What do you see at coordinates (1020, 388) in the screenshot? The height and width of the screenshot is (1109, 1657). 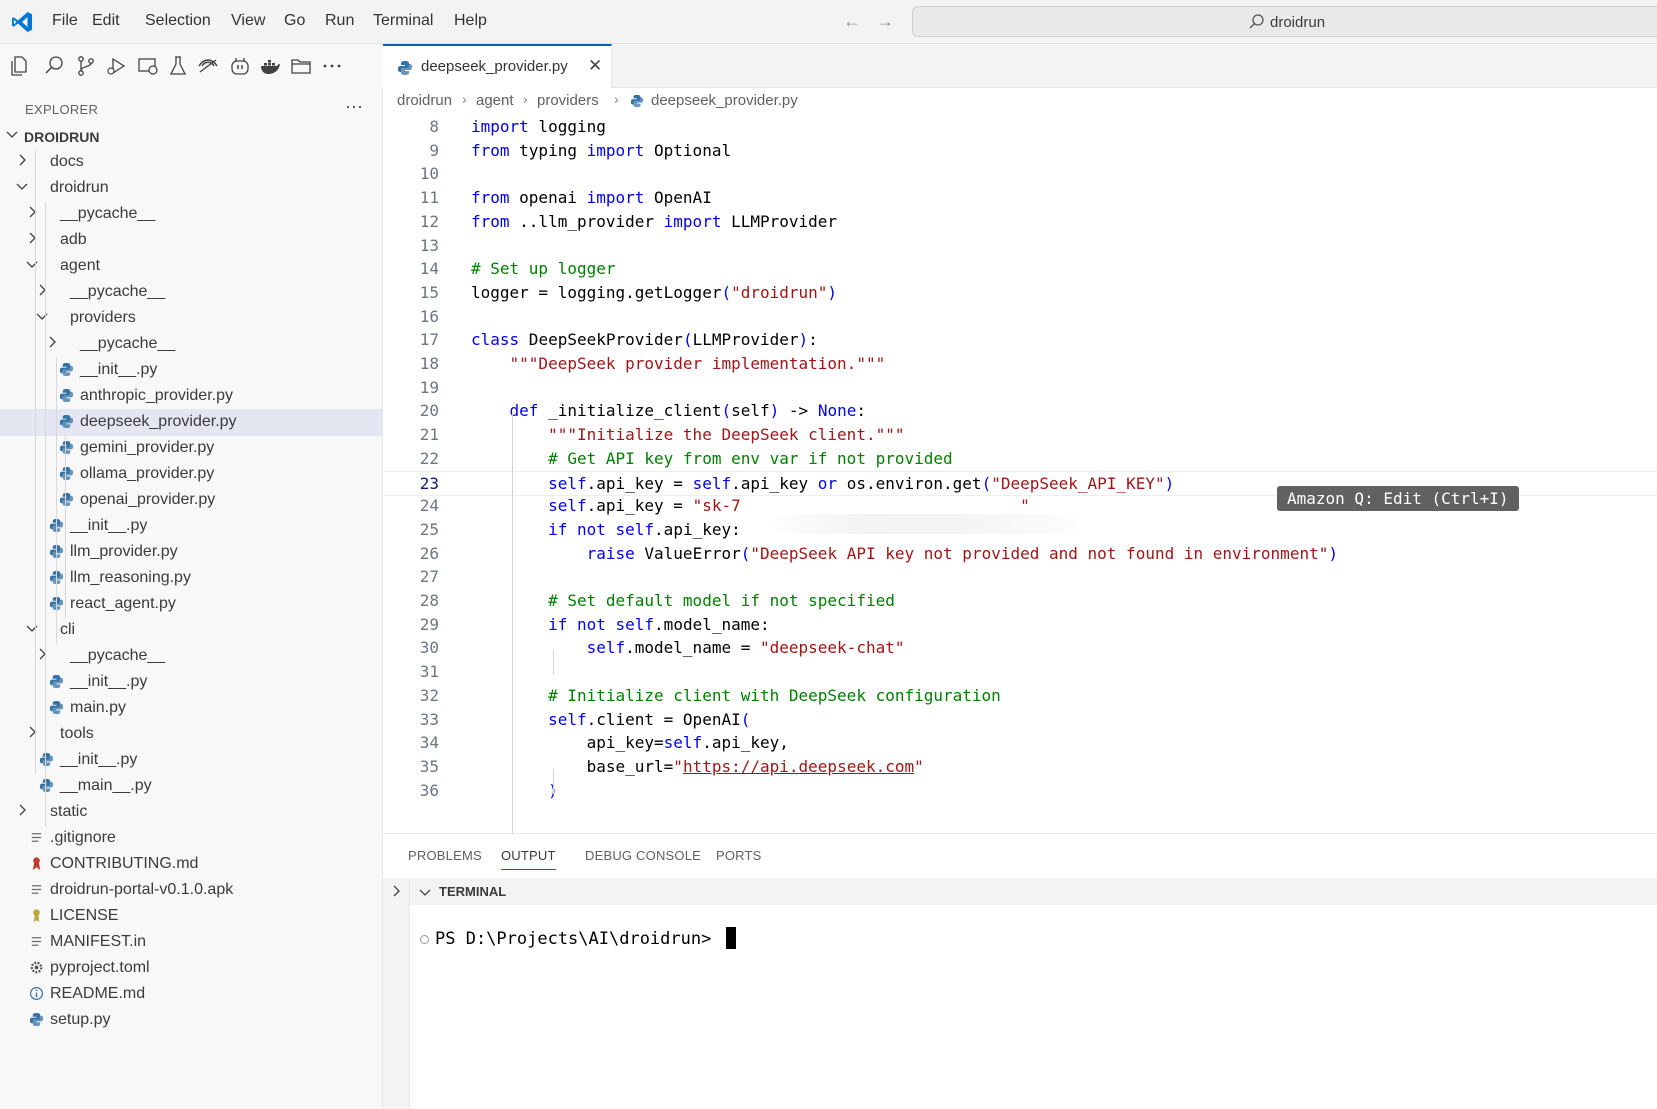 I see `code-line: 19` at bounding box center [1020, 388].